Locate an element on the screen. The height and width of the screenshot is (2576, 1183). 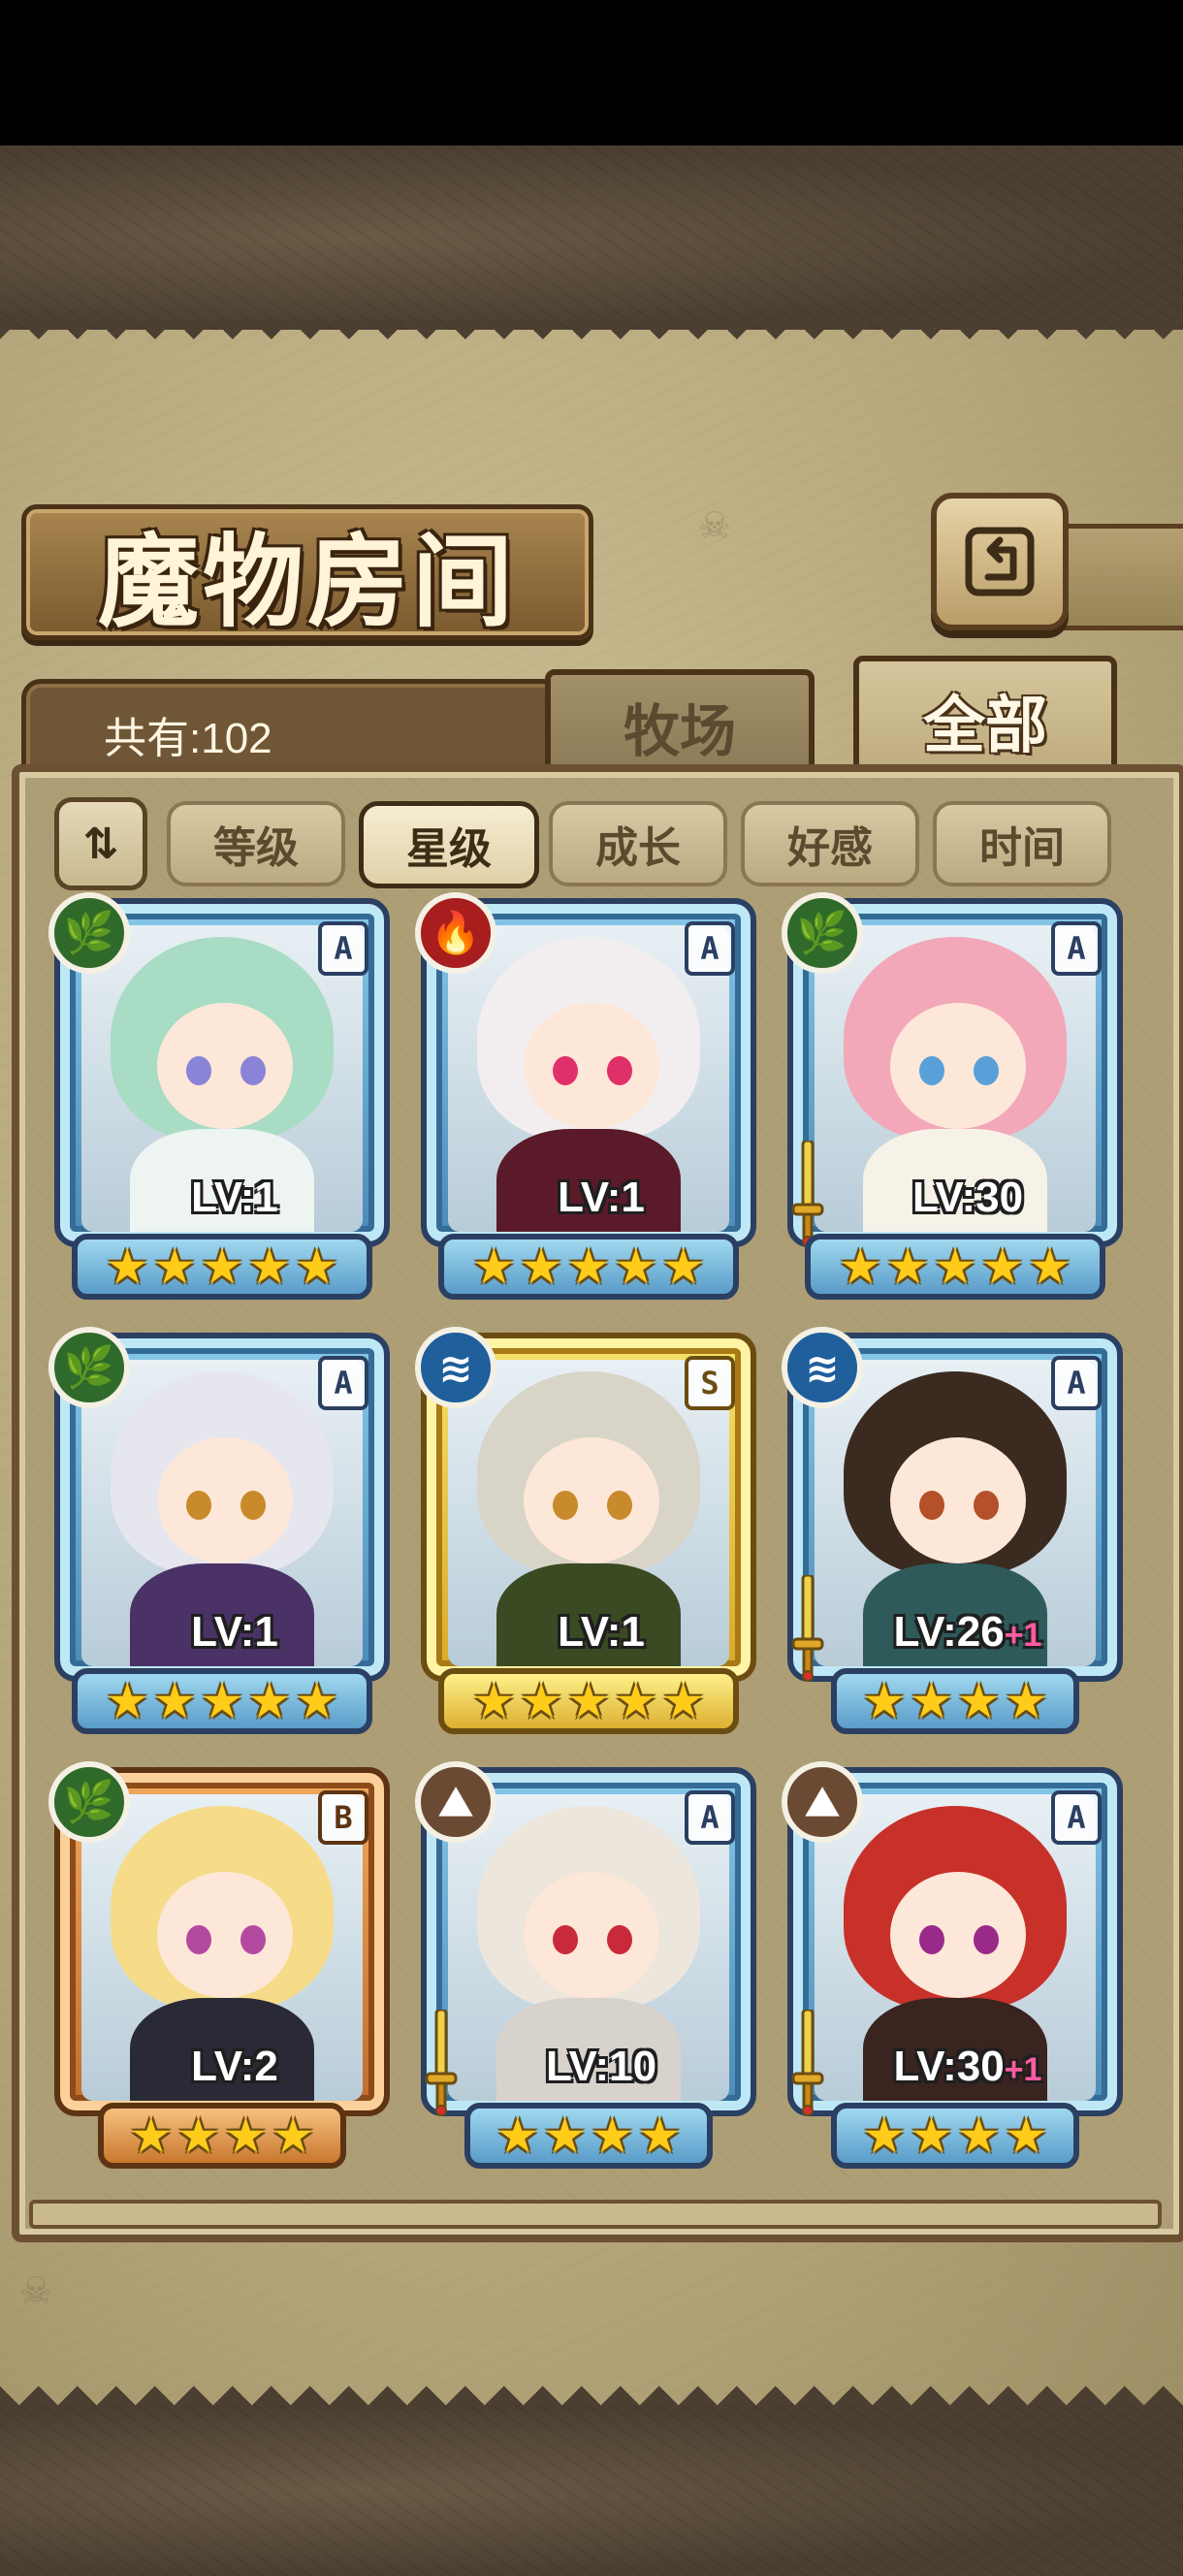
element-water-icon: ≋ is located at coordinates (822, 1367).